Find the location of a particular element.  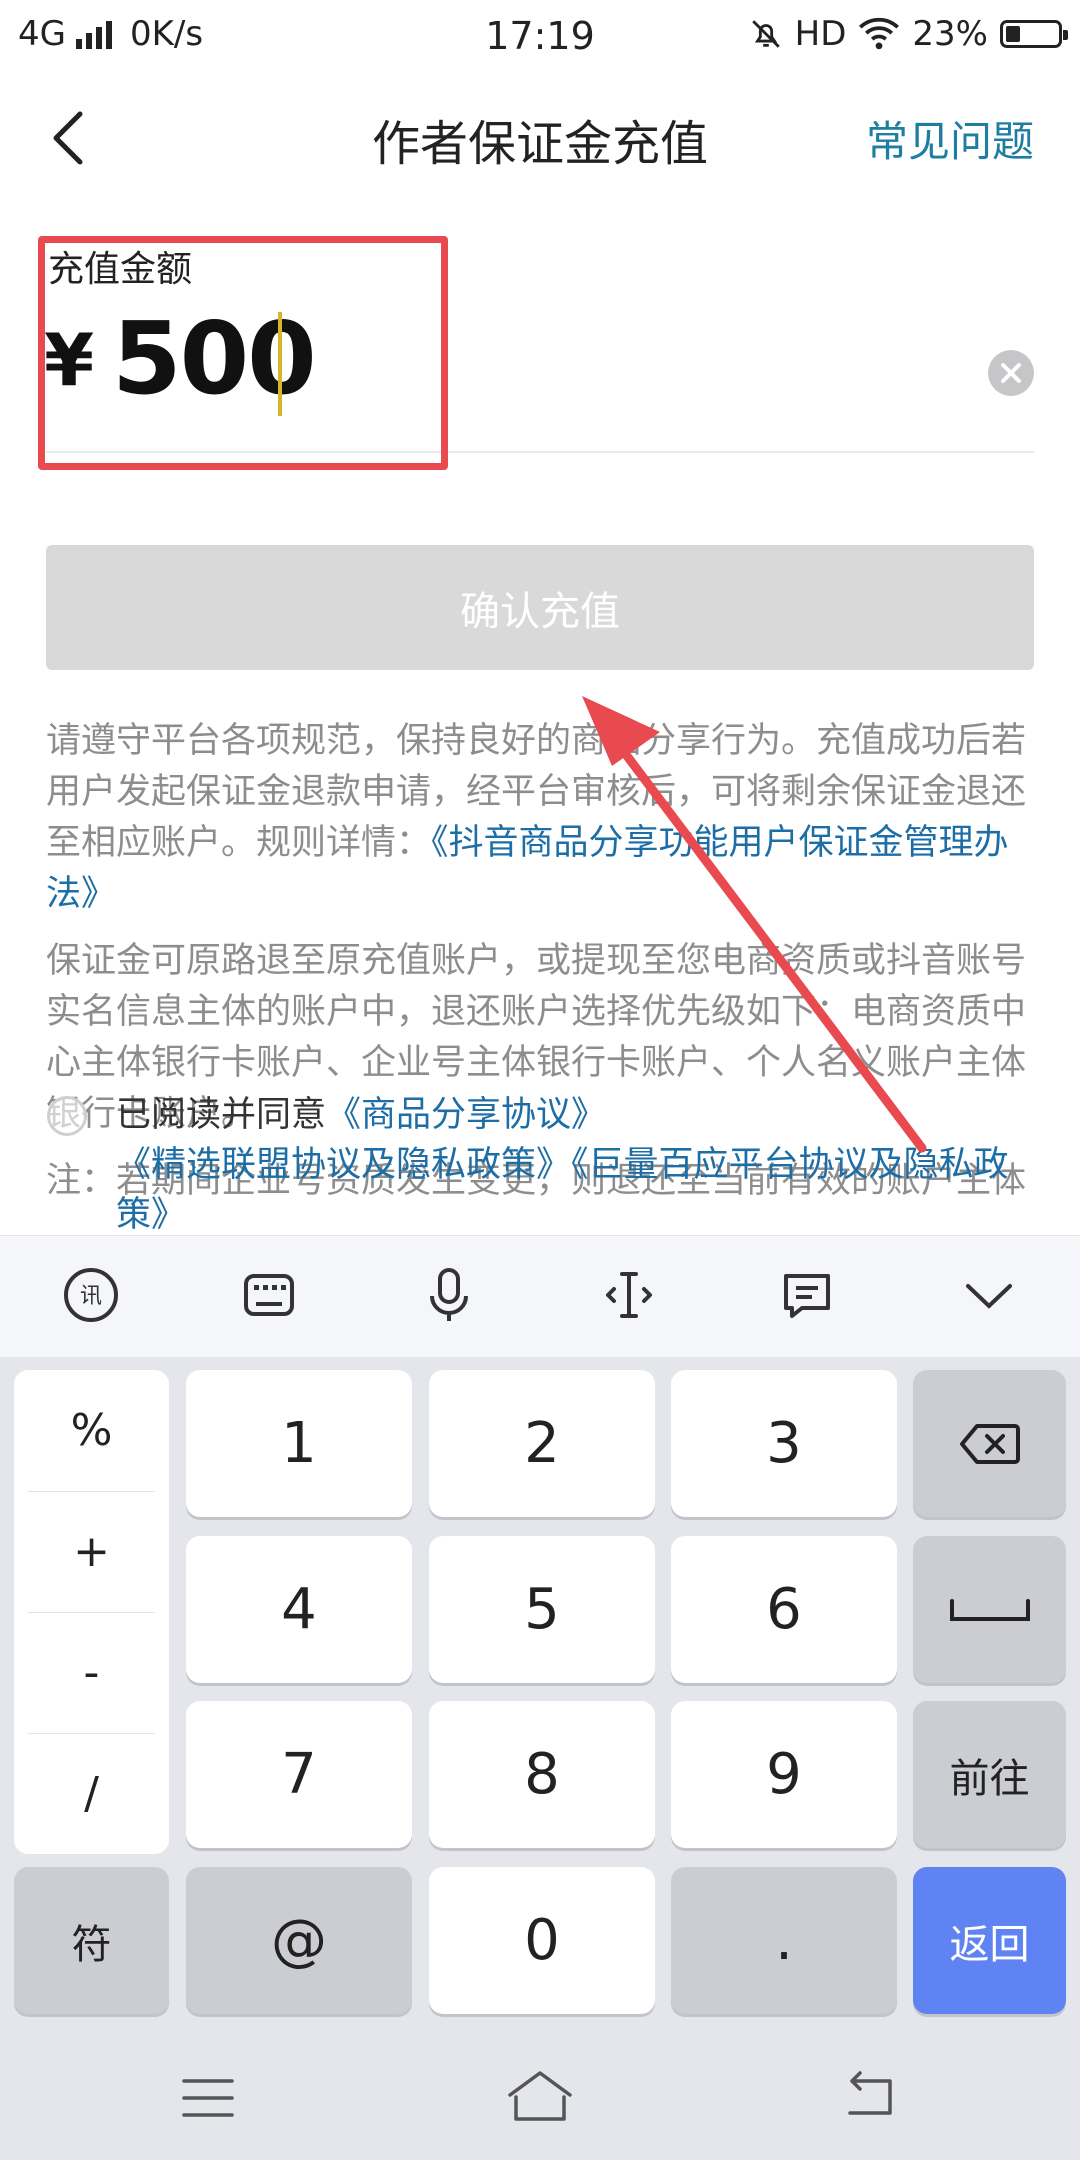

key-6: 6 is located at coordinates (784, 1609).